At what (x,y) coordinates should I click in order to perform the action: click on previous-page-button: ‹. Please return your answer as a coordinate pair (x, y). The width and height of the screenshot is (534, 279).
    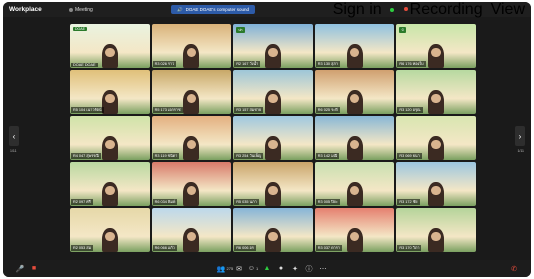
    Looking at the image, I should click on (14, 136).